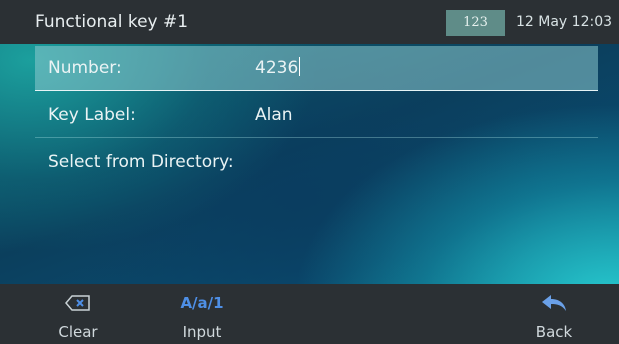 This screenshot has width=619, height=344. I want to click on number-input: 4236, so click(278, 68).